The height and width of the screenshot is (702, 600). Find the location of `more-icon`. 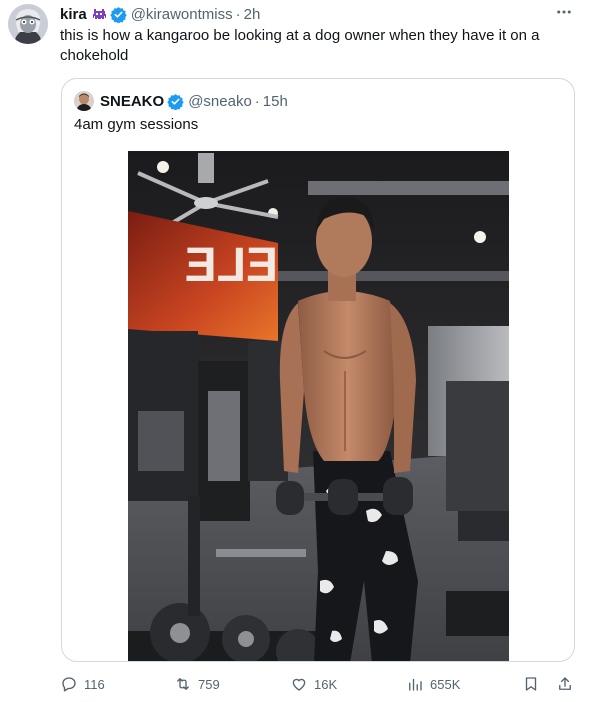

more-icon is located at coordinates (564, 12).